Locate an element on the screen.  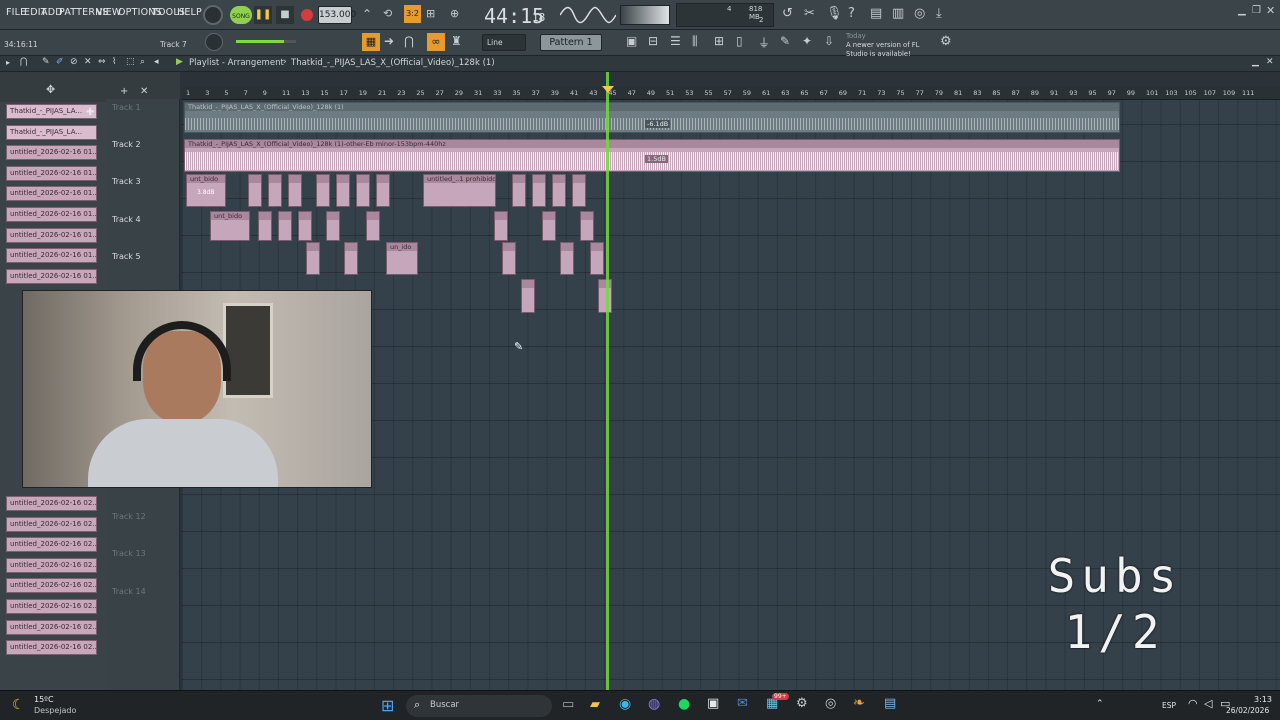
weather-temp: 15ºC is located at coordinates (44, 699).